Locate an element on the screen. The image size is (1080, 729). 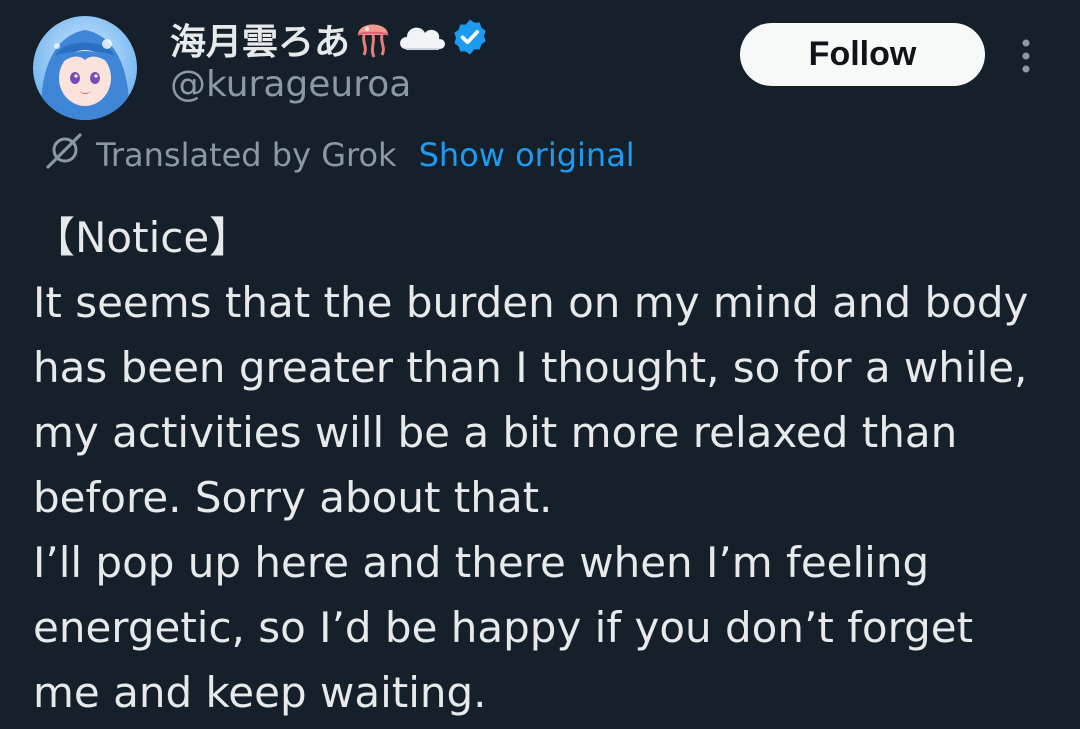
translated-by-label: Translated by Grok is located at coordinates (246, 155).